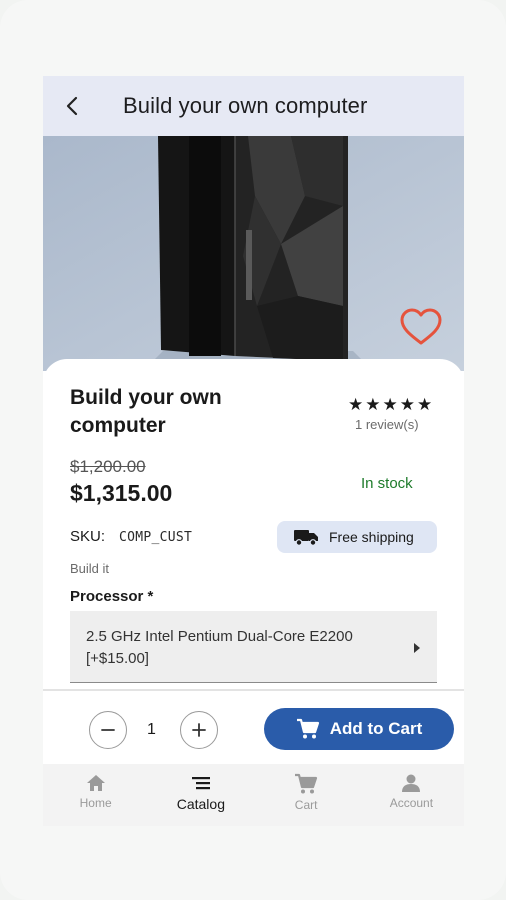 This screenshot has height=900, width=506. Describe the element at coordinates (108, 466) in the screenshot. I see `old-price: $1,200.00` at that location.